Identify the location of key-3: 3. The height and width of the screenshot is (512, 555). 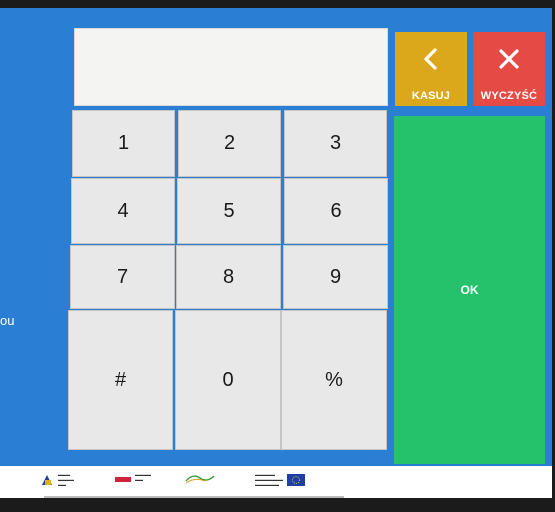
(335, 143).